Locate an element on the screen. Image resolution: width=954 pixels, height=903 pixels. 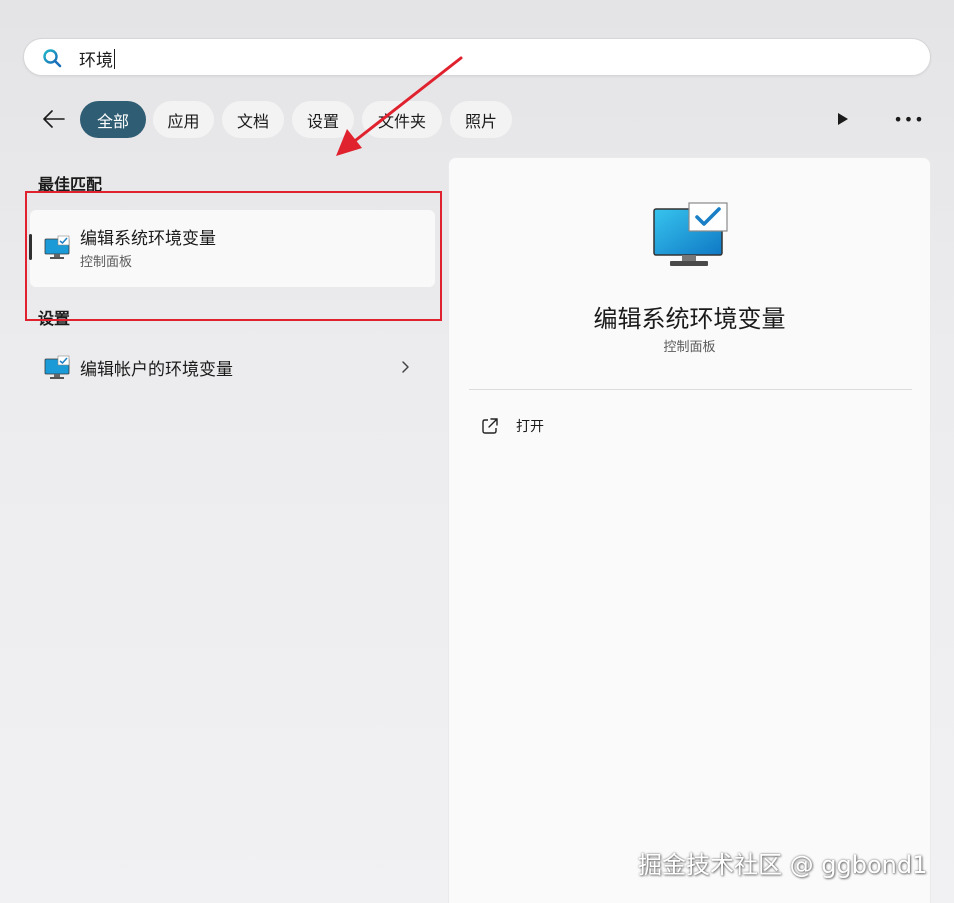
ellipsis-icon: ••• is located at coordinates (909, 119).